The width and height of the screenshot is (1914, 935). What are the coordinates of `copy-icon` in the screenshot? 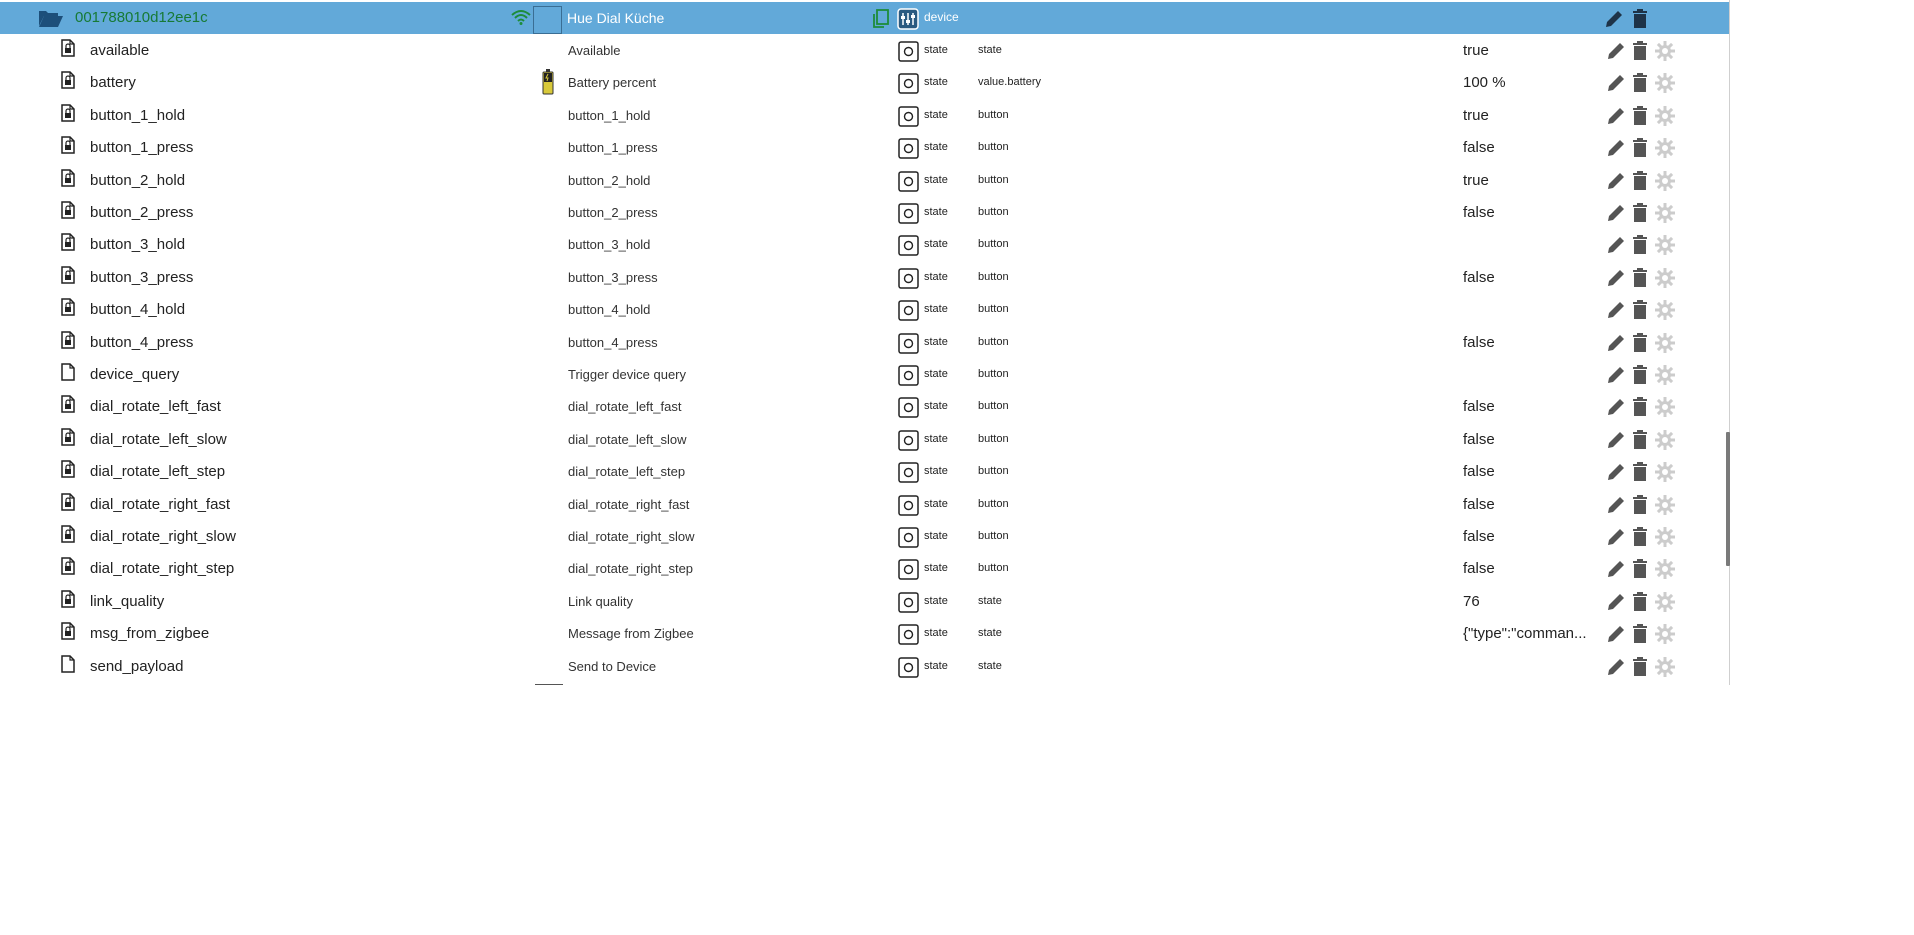 It's located at (881, 21).